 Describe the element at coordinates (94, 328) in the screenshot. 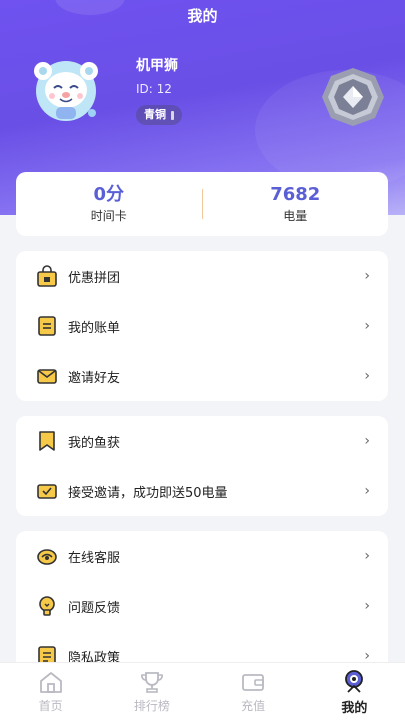

I see `menu-item-label: 我的账单` at that location.